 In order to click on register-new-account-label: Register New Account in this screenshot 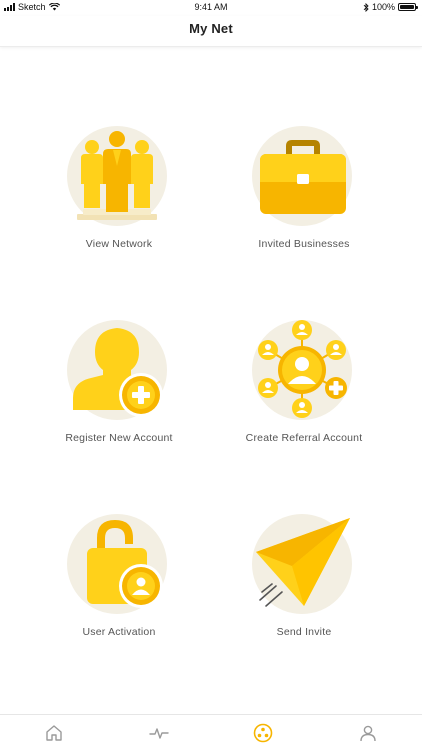, I will do `click(119, 438)`.